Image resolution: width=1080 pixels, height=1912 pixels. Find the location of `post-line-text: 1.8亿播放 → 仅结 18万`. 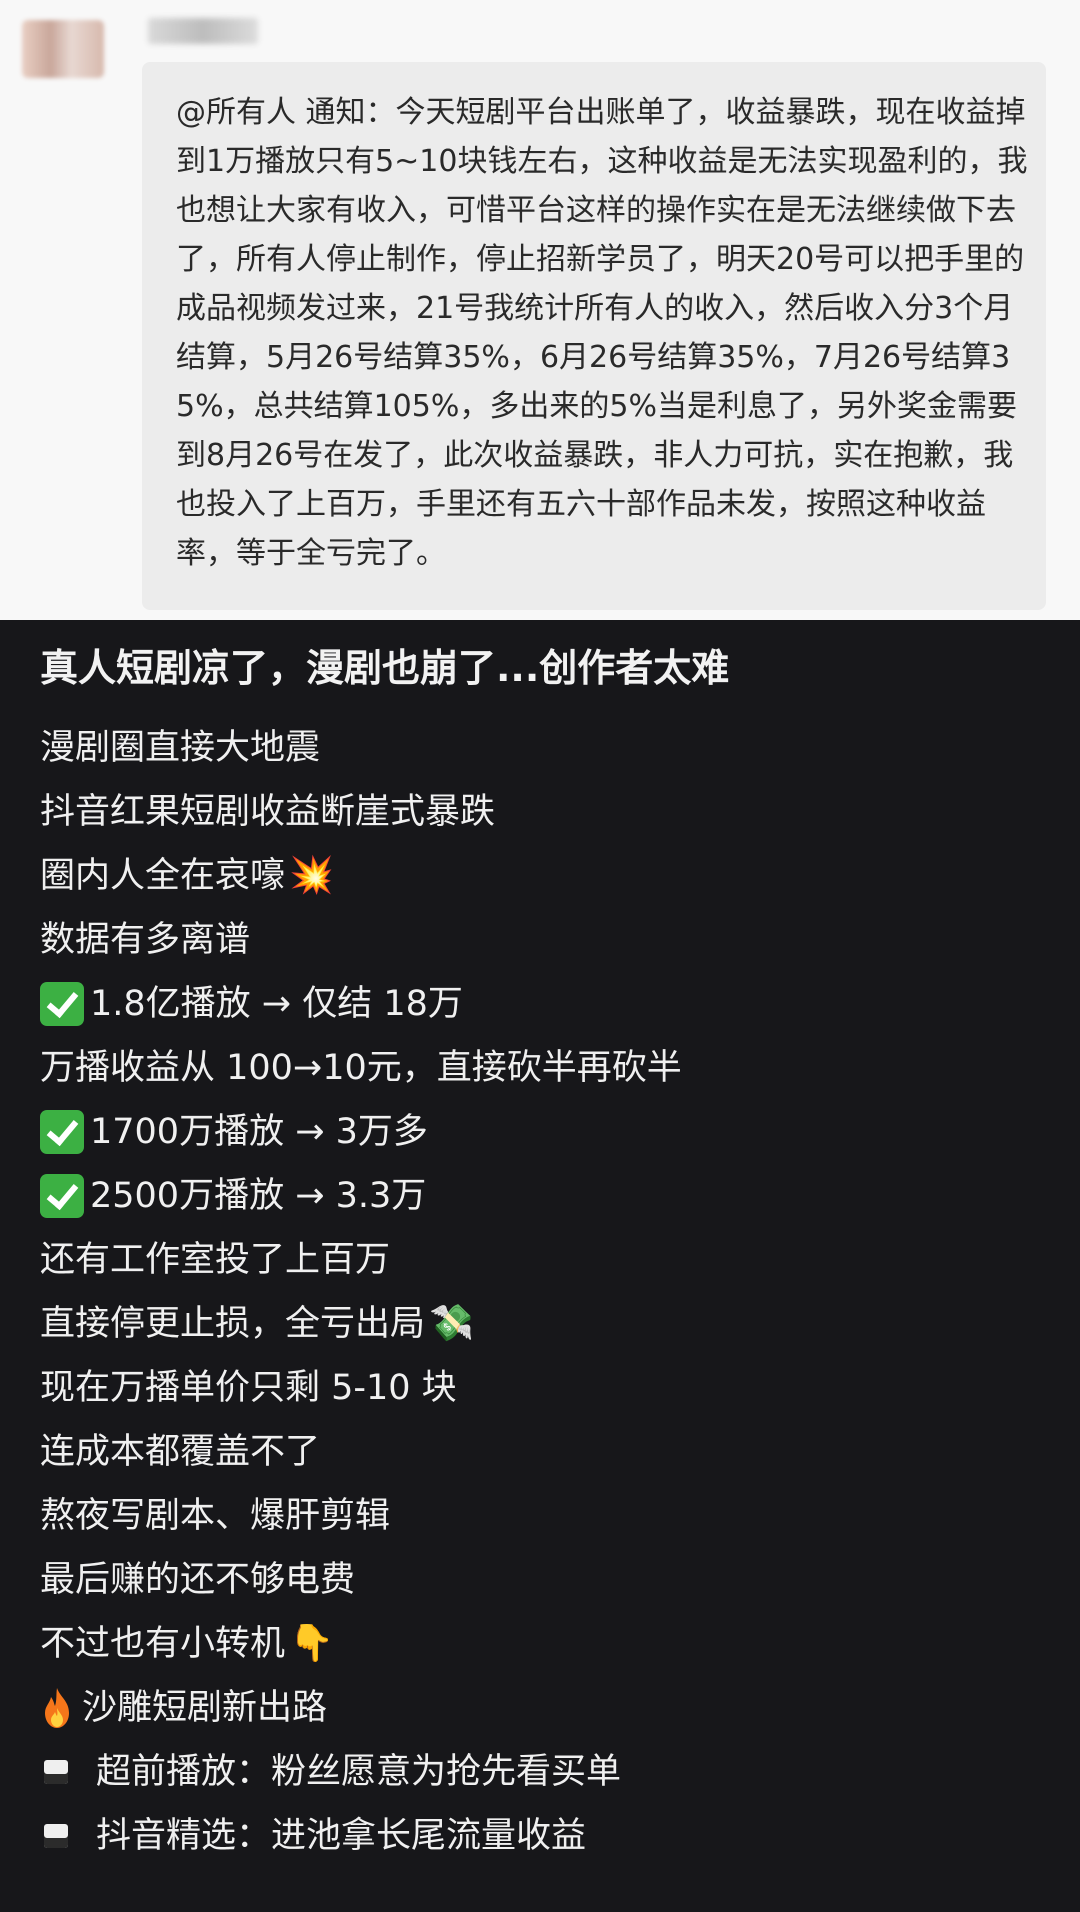

post-line-text: 1.8亿播放 → 仅结 18万 is located at coordinates (276, 1004).